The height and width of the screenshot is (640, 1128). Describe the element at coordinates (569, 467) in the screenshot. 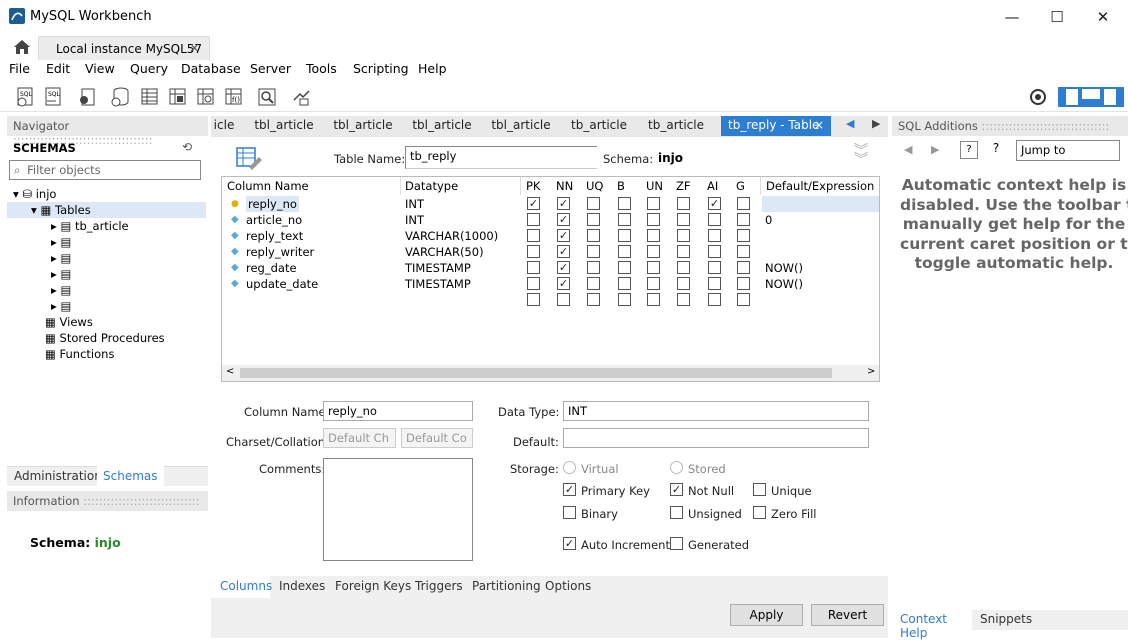

I see `virtual-radio` at that location.